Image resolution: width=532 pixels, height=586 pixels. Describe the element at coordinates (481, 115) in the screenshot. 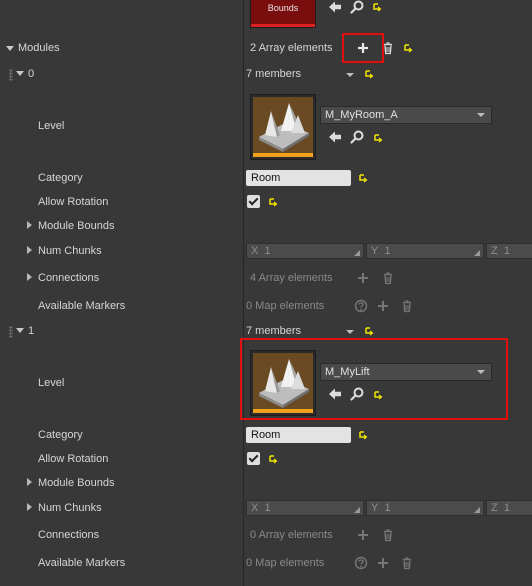

I see `chevron-down-icon` at that location.